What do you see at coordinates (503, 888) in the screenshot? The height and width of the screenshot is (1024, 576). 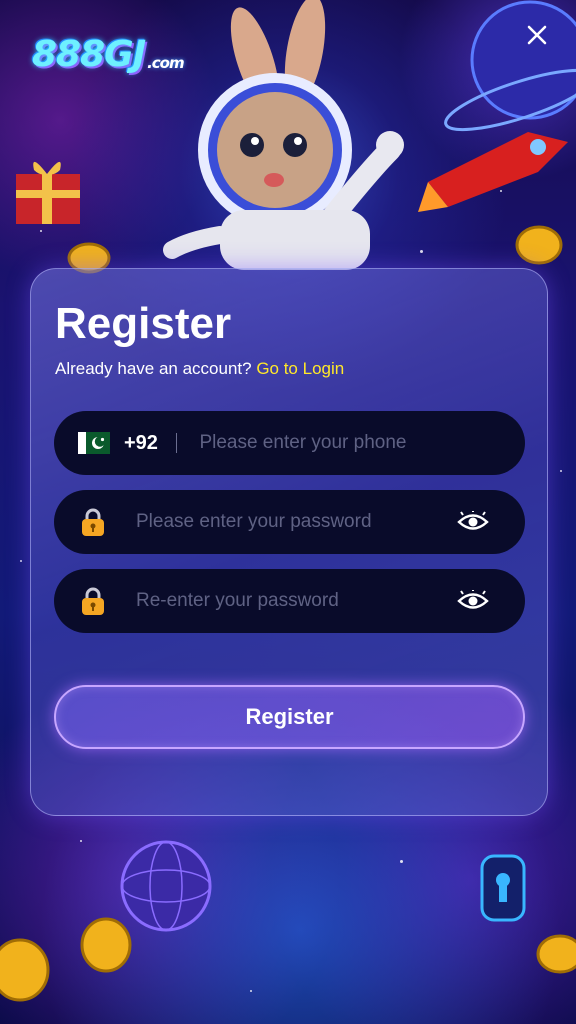 I see `keyhole-illustration` at bounding box center [503, 888].